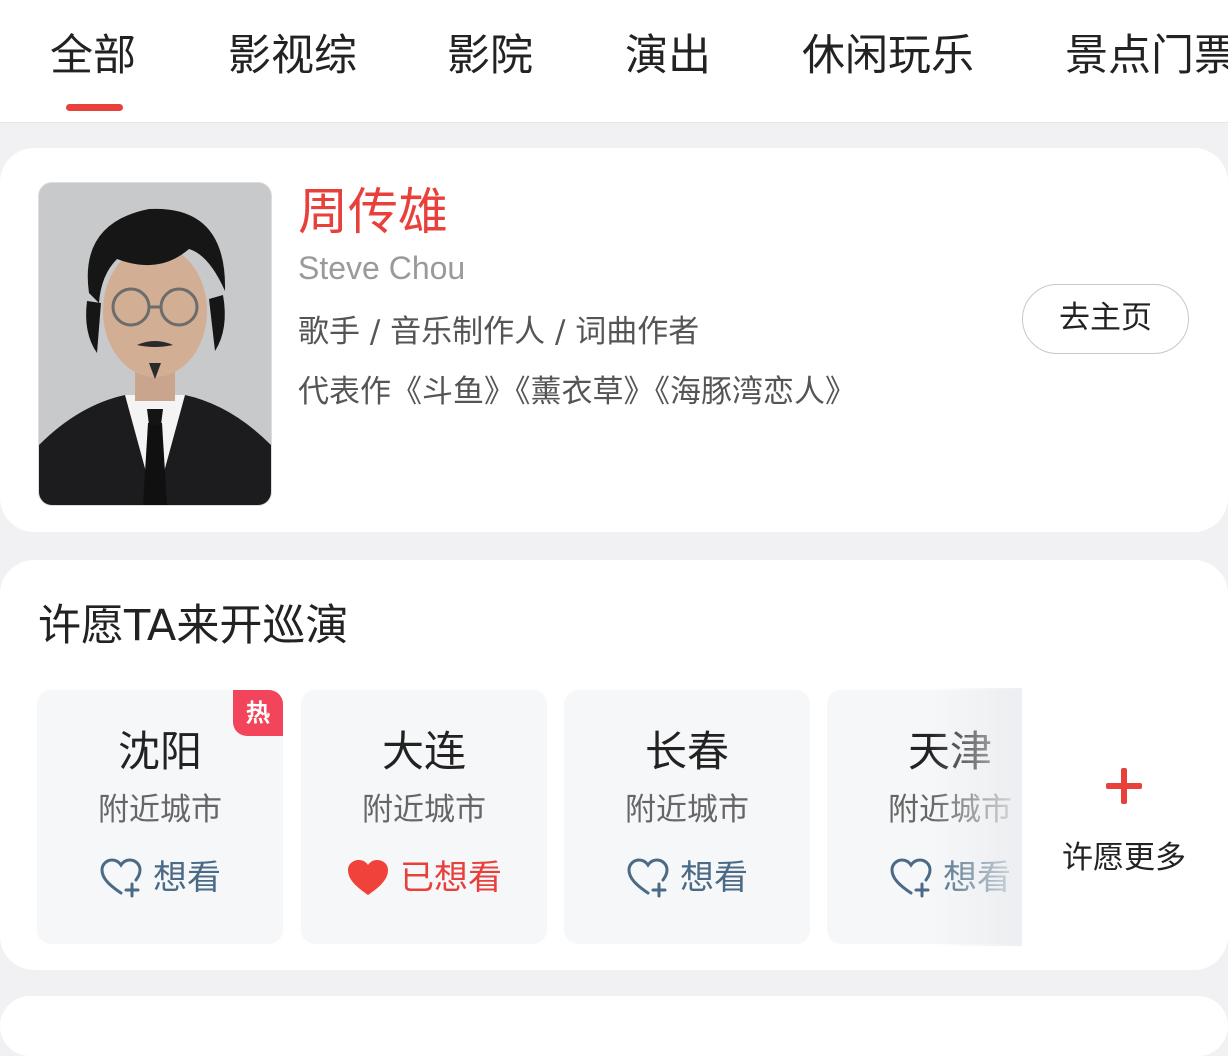 The width and height of the screenshot is (1228, 1056). Describe the element at coordinates (668, 56) in the screenshot. I see `tab-performance: 演出` at that location.